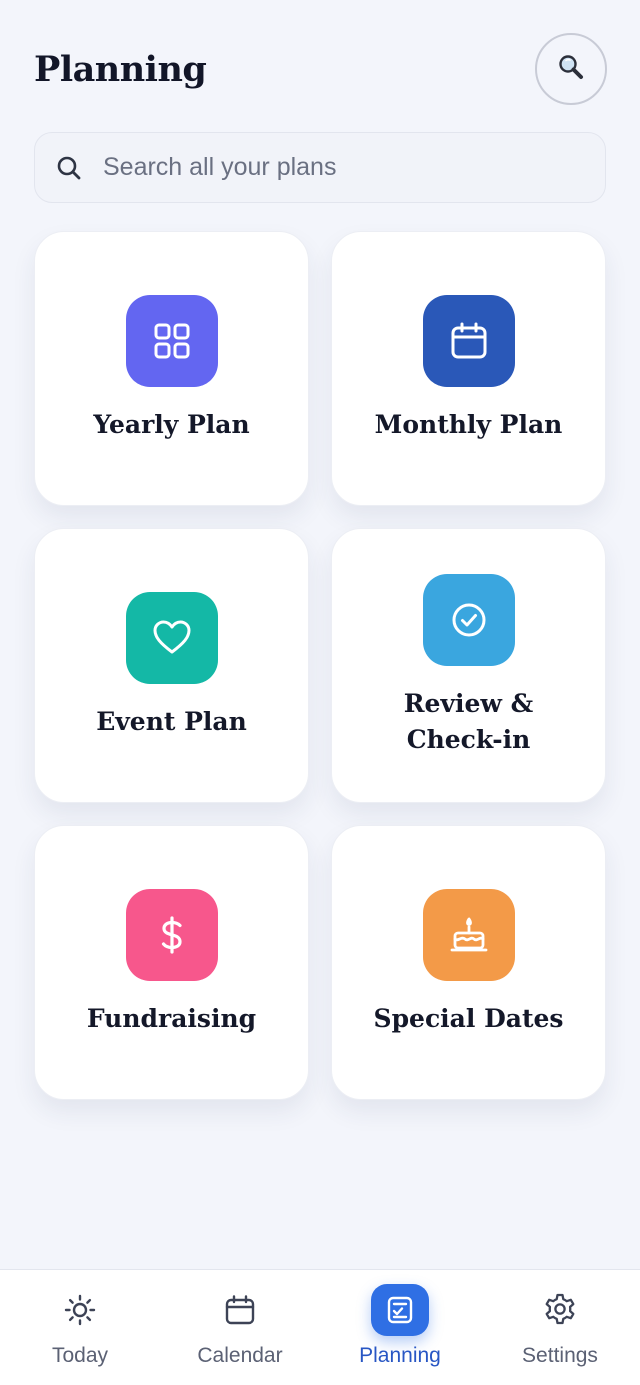 This screenshot has width=640, height=1385. I want to click on search-bar, so click(320, 167).